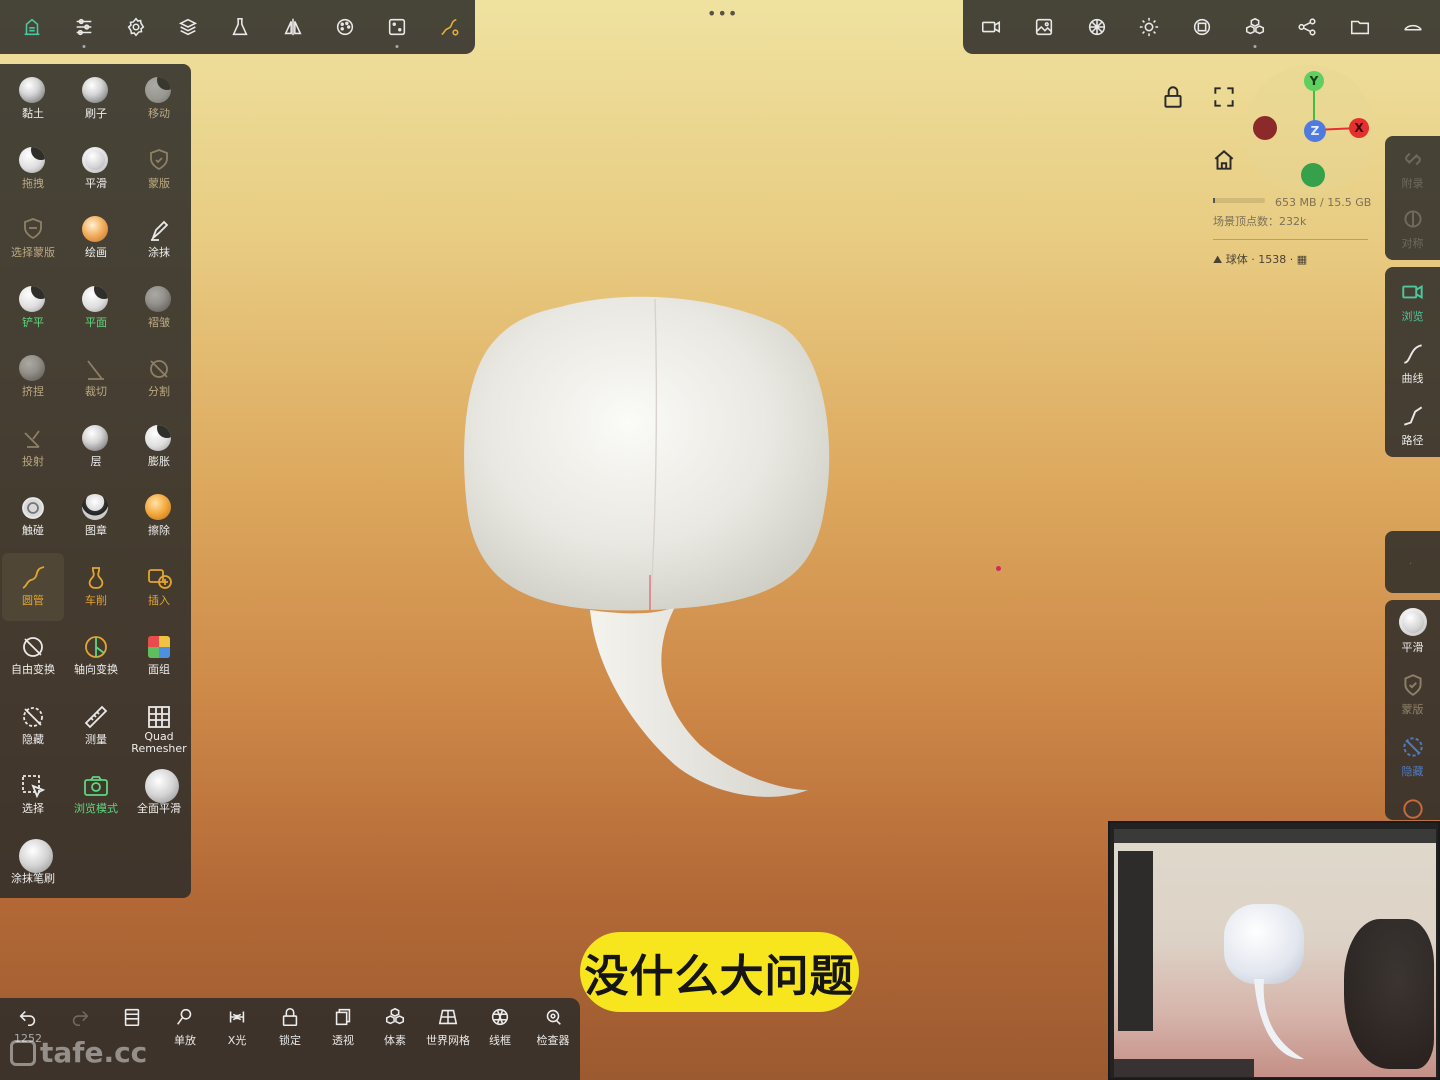 The image size is (1440, 1080). Describe the element at coordinates (96, 170) in the screenshot. I see `tool-smooth: 平滑` at that location.